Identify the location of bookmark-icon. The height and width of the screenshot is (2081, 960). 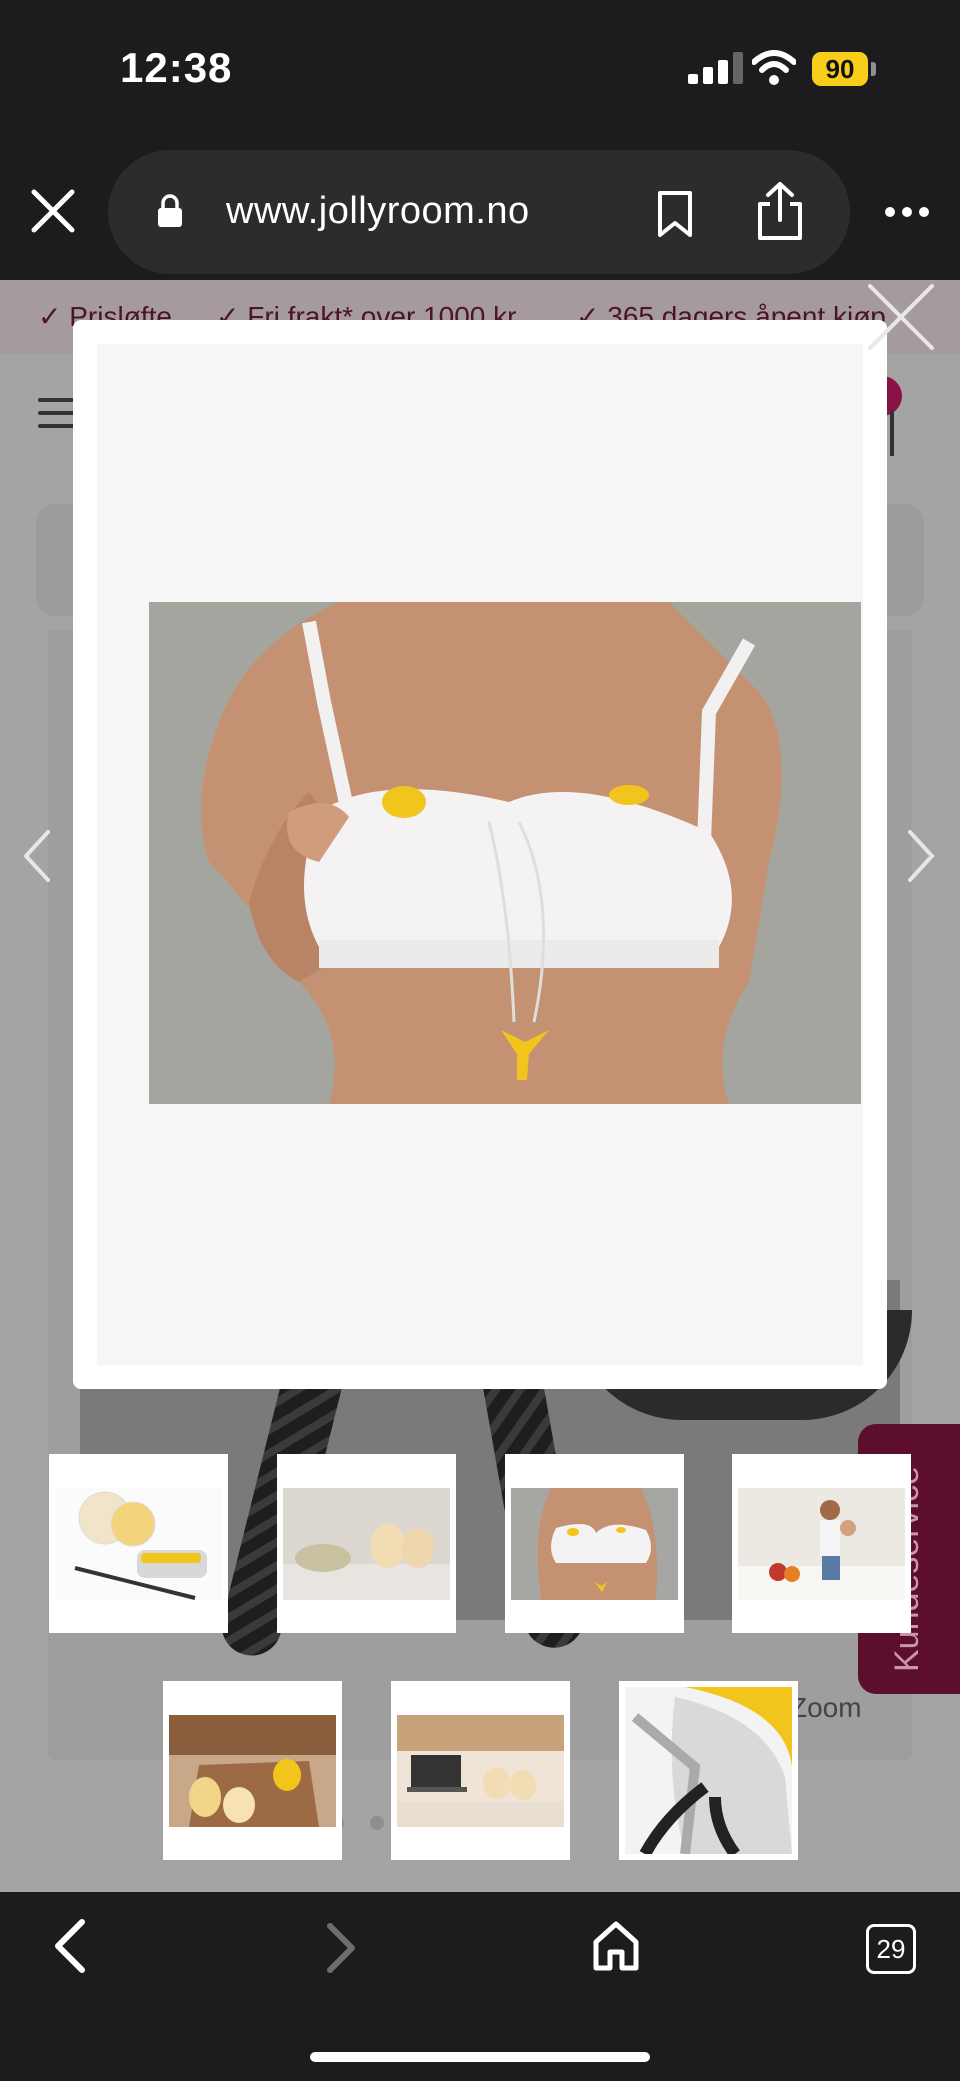
(675, 214).